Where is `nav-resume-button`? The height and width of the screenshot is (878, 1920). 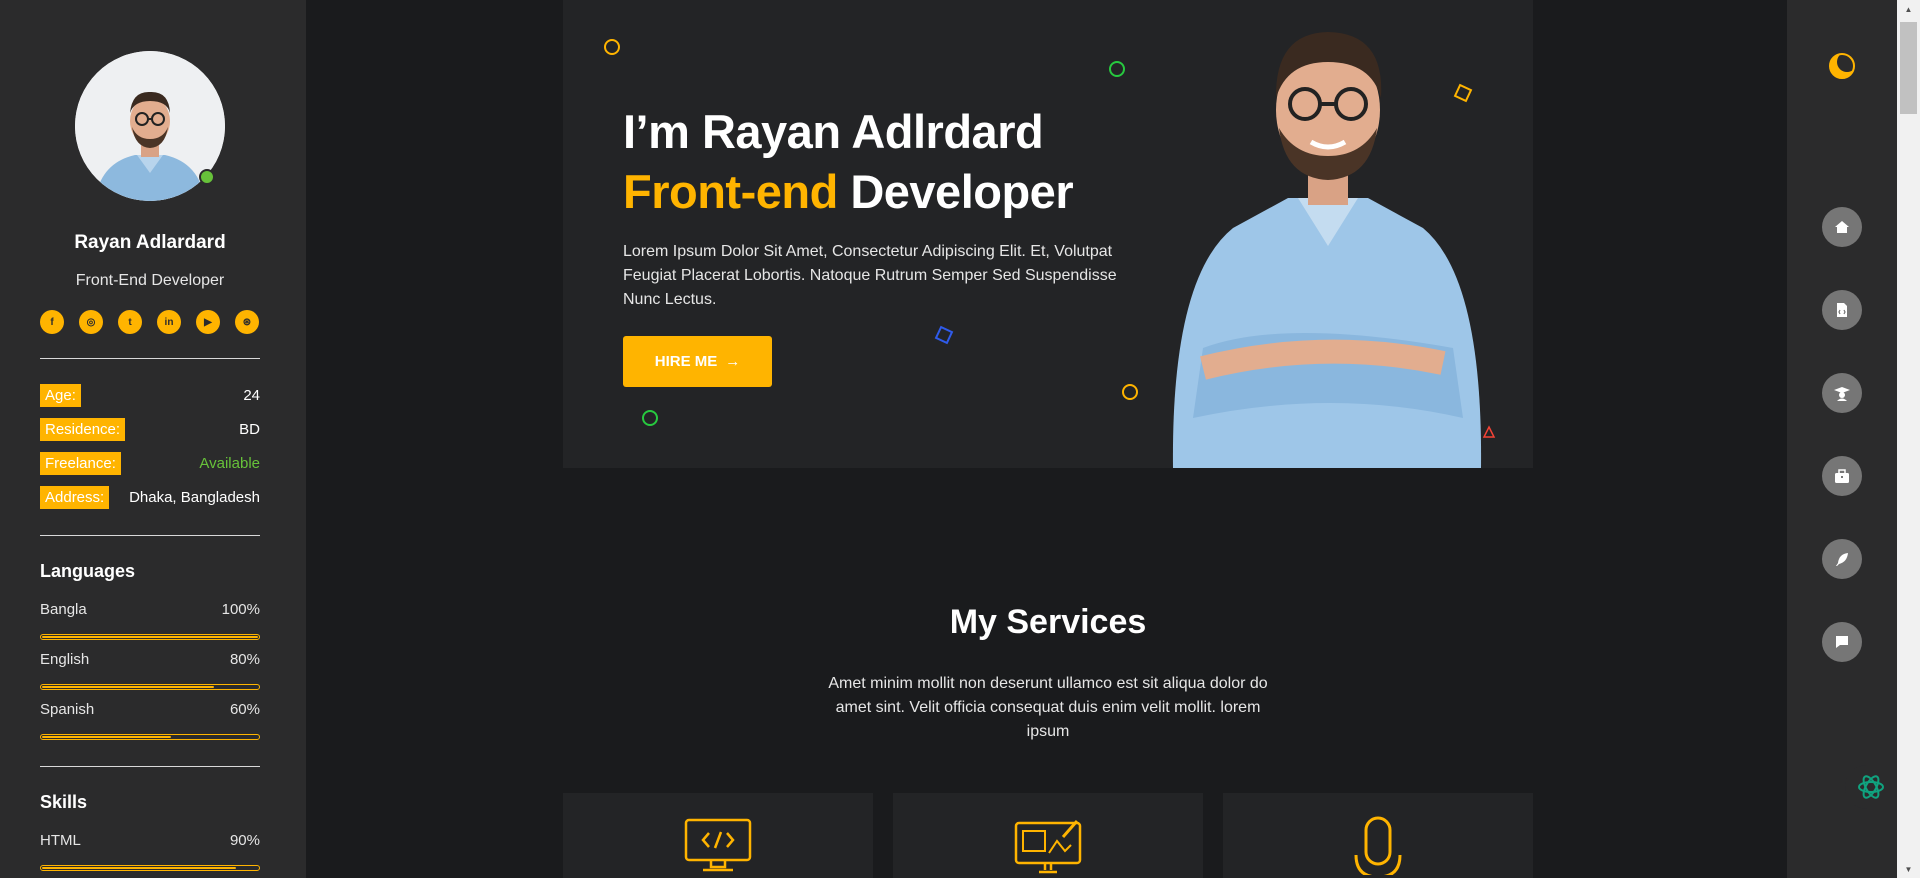
nav-resume-button is located at coordinates (1842, 310).